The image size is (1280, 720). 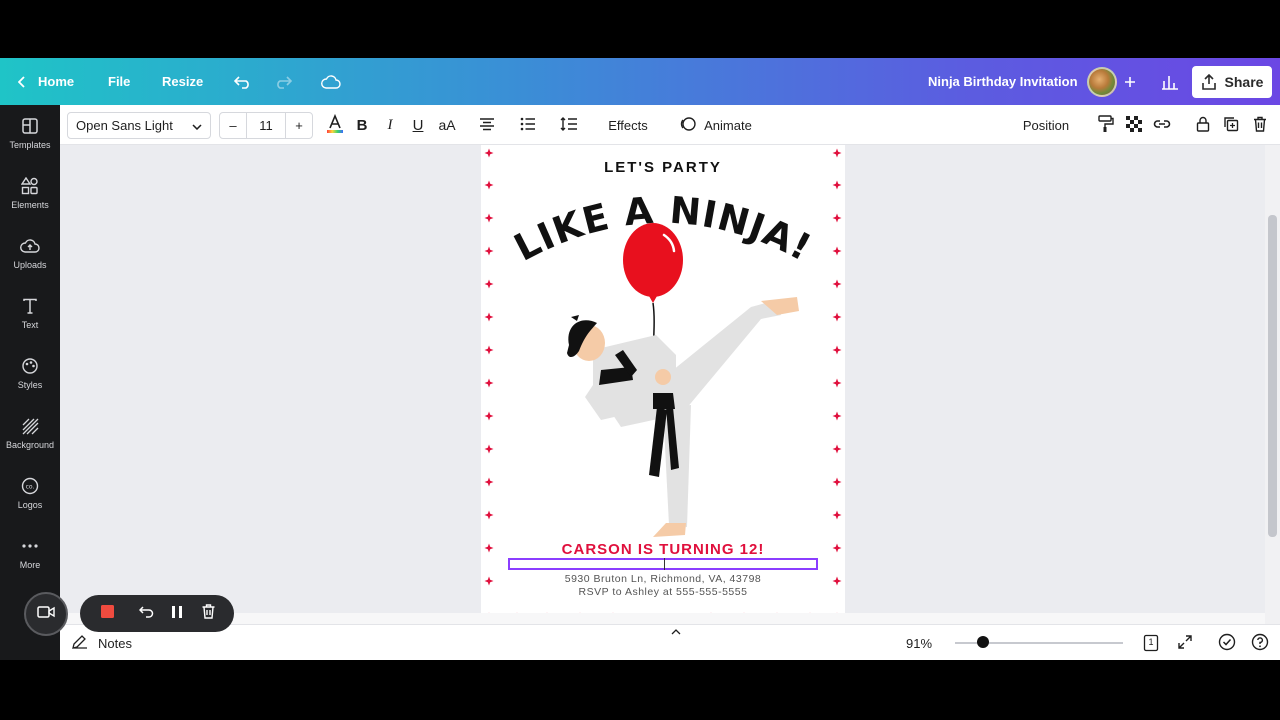 I want to click on cloud-save-status, so click(x=331, y=81).